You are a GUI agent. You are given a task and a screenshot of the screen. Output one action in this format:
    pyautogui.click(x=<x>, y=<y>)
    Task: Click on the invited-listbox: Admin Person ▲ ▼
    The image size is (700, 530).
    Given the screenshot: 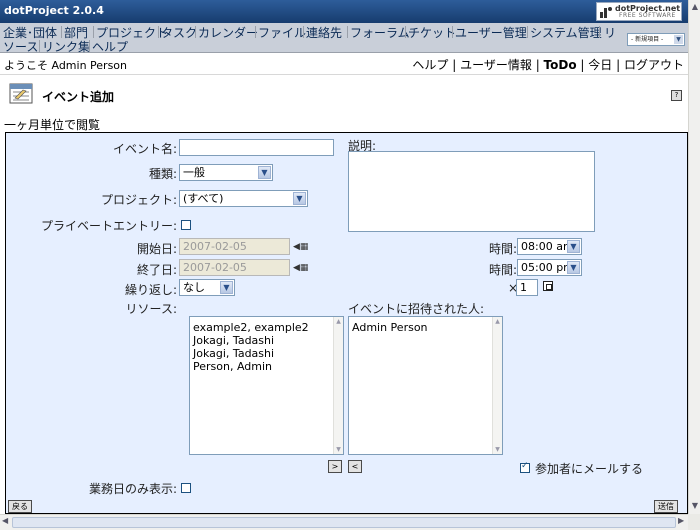 What is the action you would take?
    pyautogui.click(x=425, y=385)
    